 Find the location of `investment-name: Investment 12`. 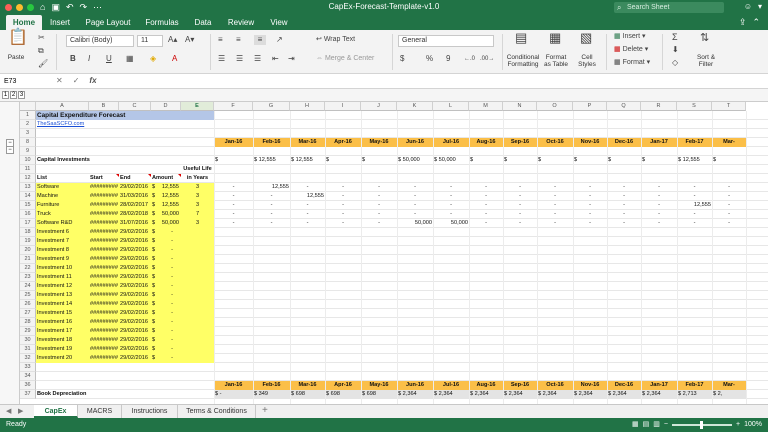

investment-name: Investment 12 is located at coordinates (62, 286).